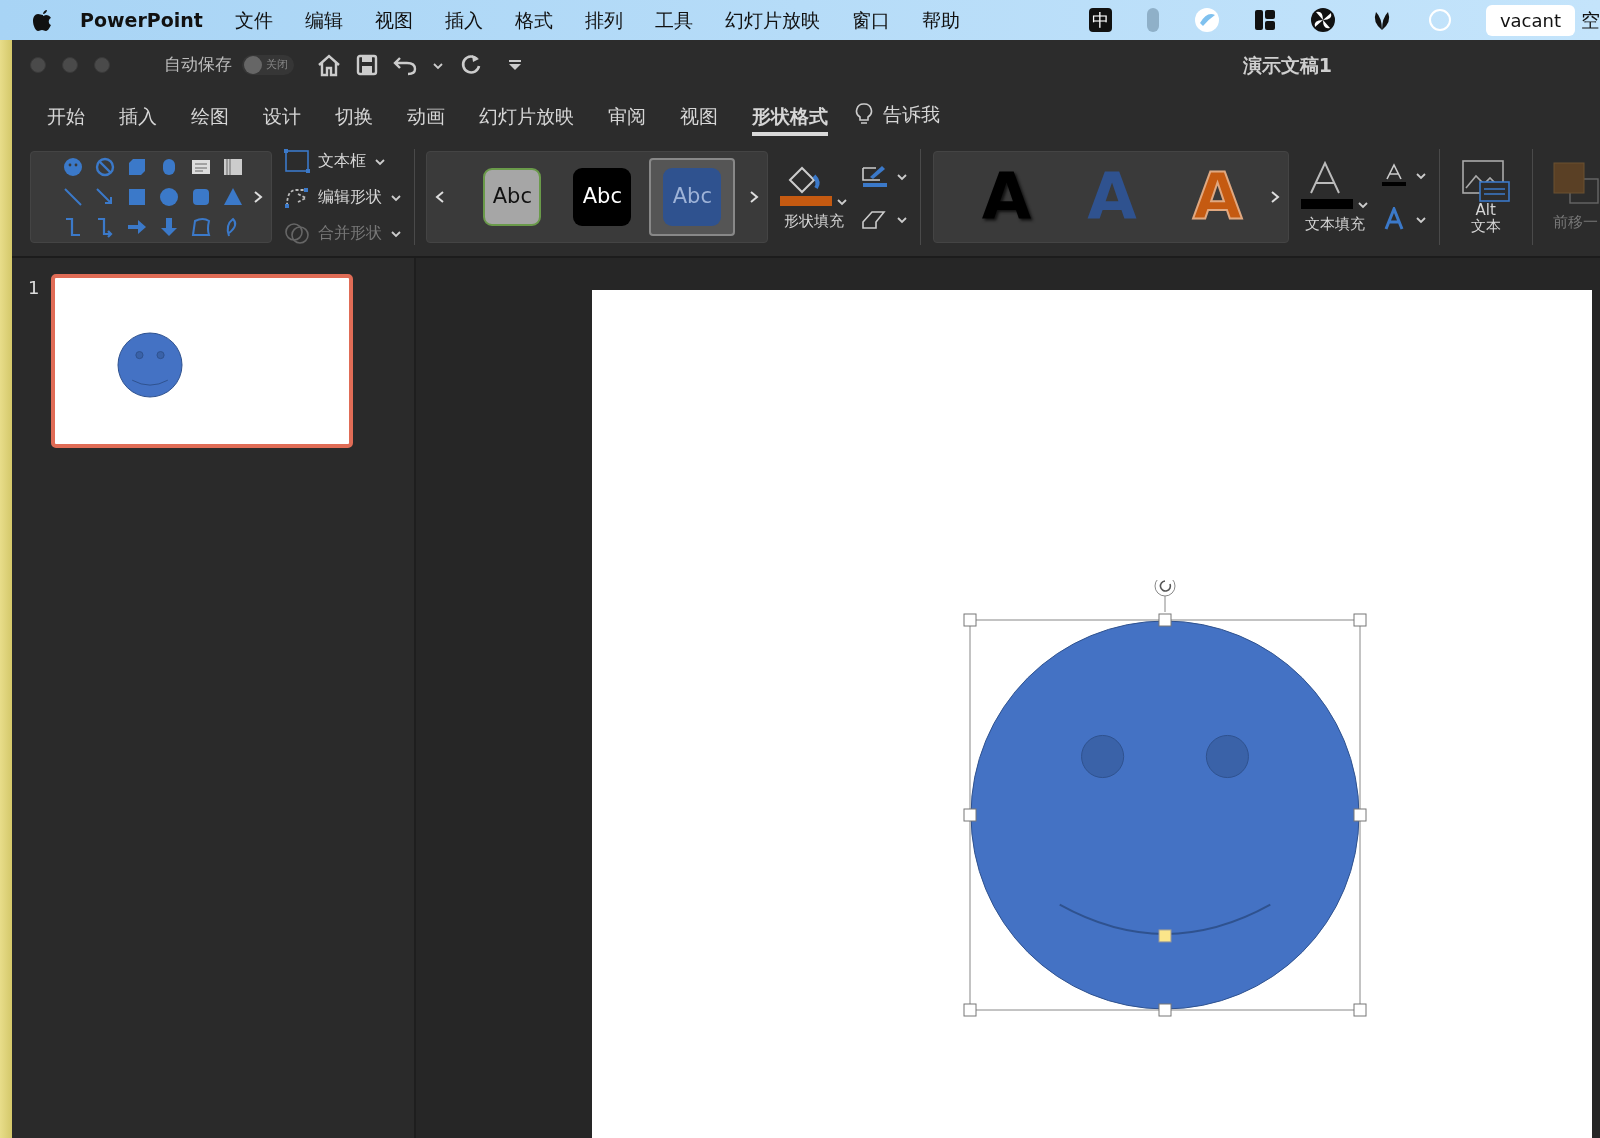  Describe the element at coordinates (874, 176) in the screenshot. I see `shape-outline-icon` at that location.